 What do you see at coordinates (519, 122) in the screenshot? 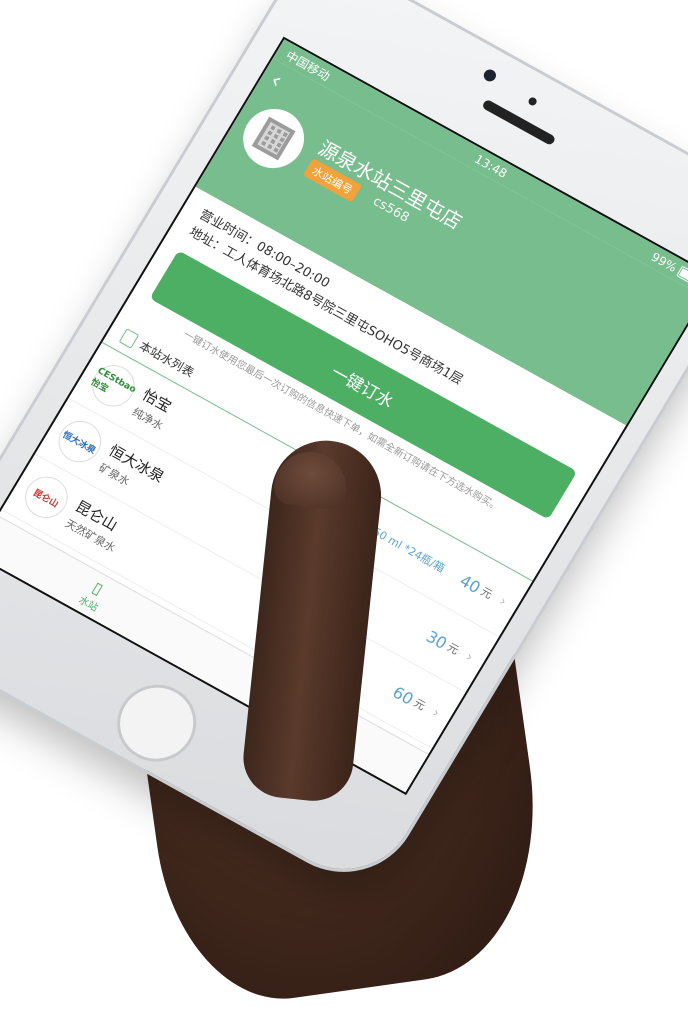
I see `earpiece-speaker` at bounding box center [519, 122].